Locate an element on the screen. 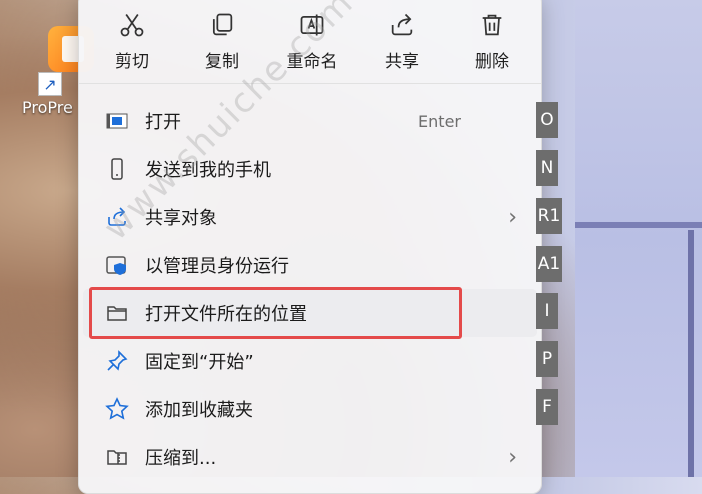 This screenshot has width=702, height=494. open-app-icon is located at coordinates (117, 121).